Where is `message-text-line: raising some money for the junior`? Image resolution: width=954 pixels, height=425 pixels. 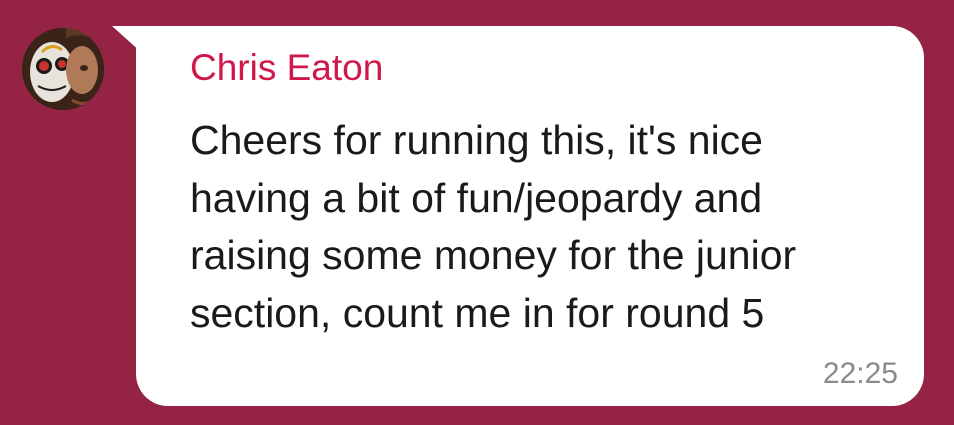 message-text-line: raising some money for the junior is located at coordinates (493, 255).